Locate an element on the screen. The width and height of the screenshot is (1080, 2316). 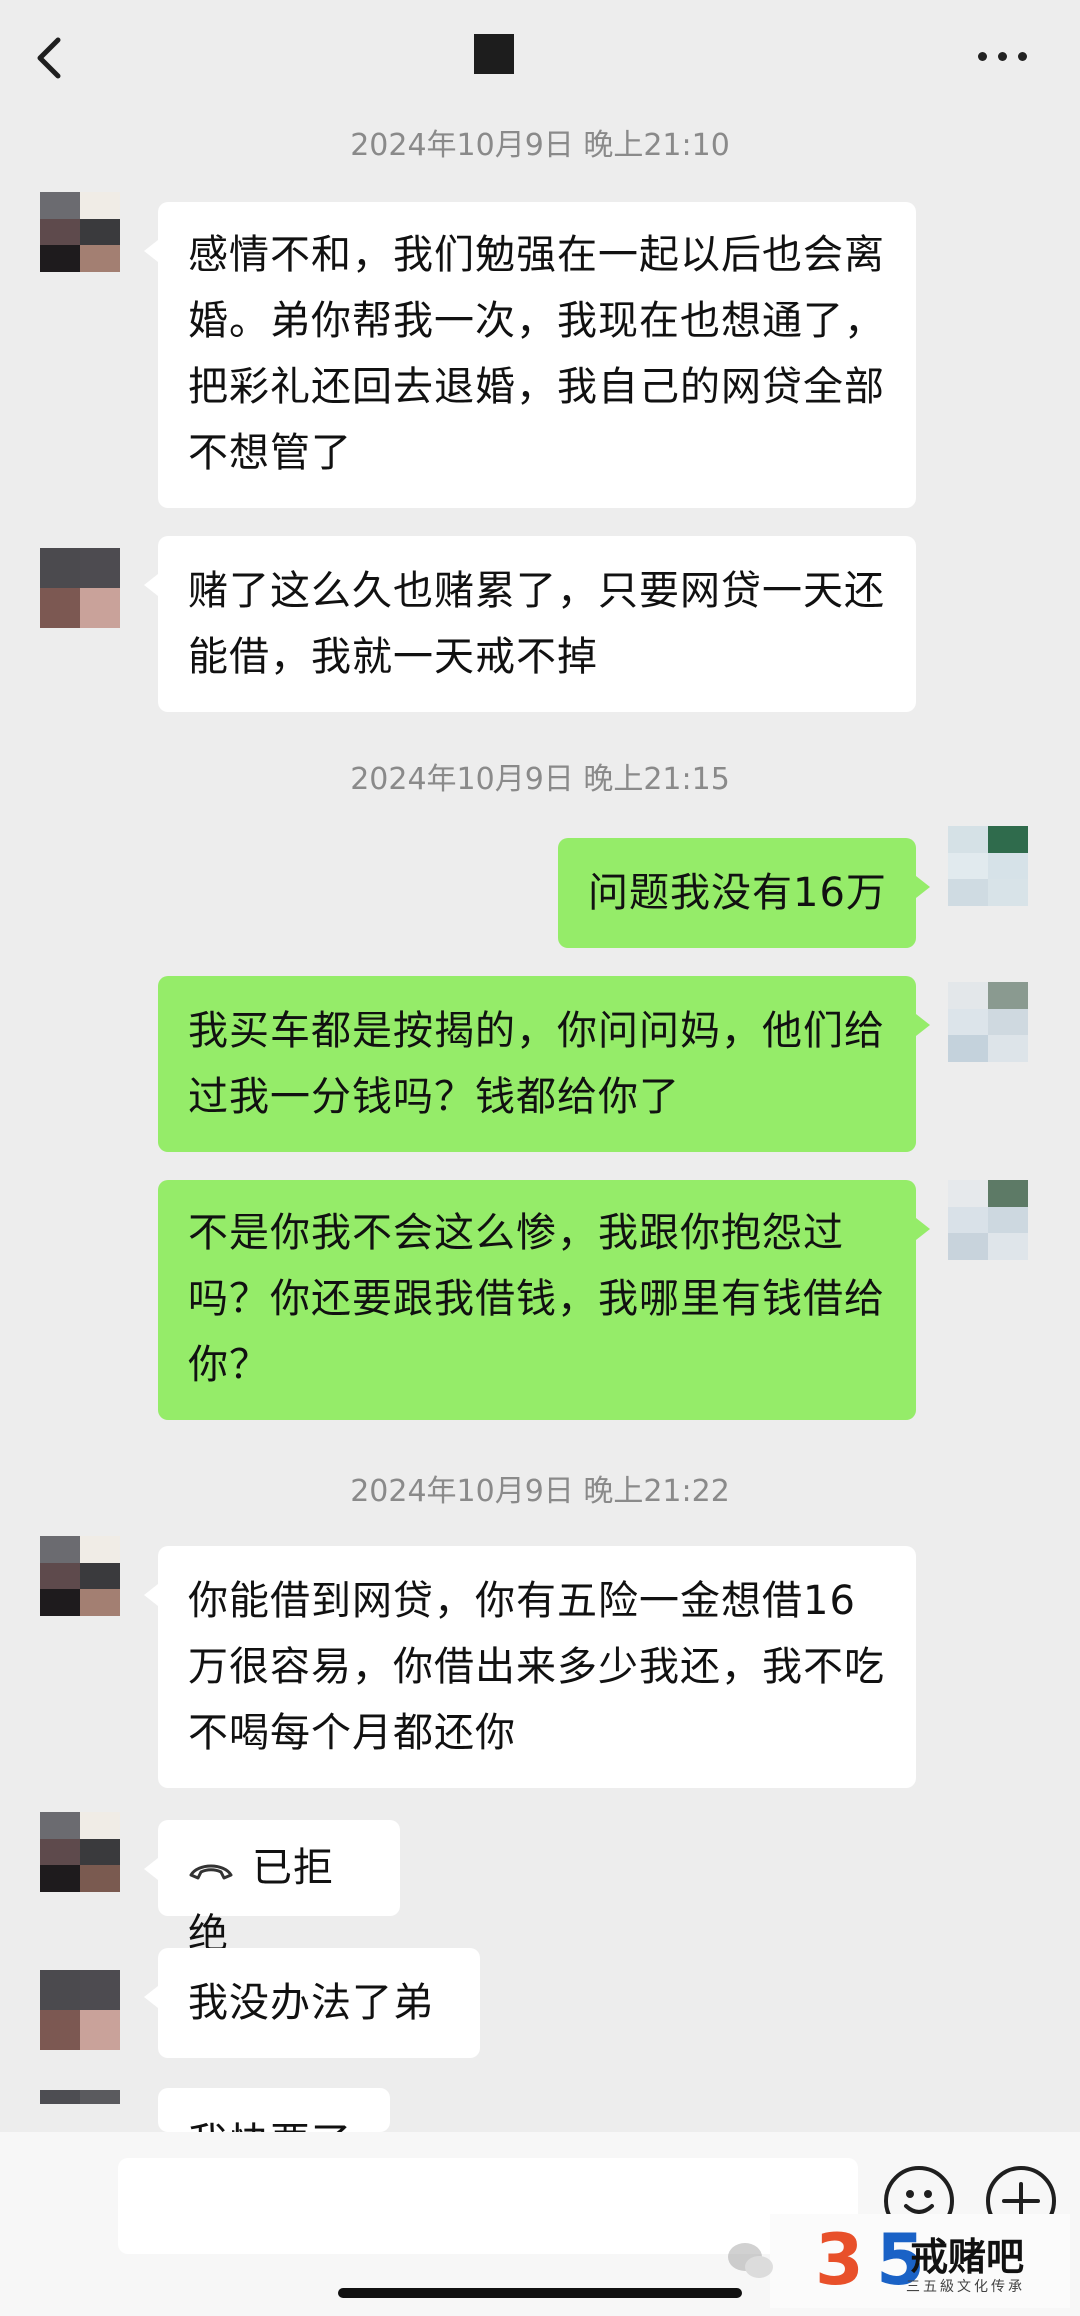
timestamp: 2024年10月9日 晚上21:15 is located at coordinates (540, 779).